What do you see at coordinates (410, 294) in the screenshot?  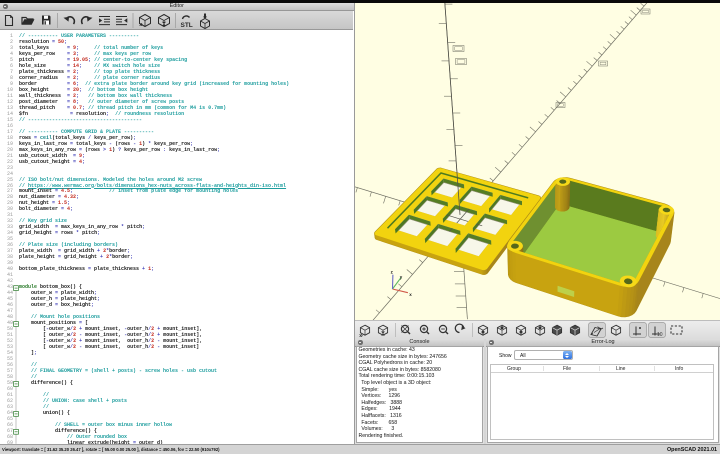 I see `svg-text: x` at bounding box center [410, 294].